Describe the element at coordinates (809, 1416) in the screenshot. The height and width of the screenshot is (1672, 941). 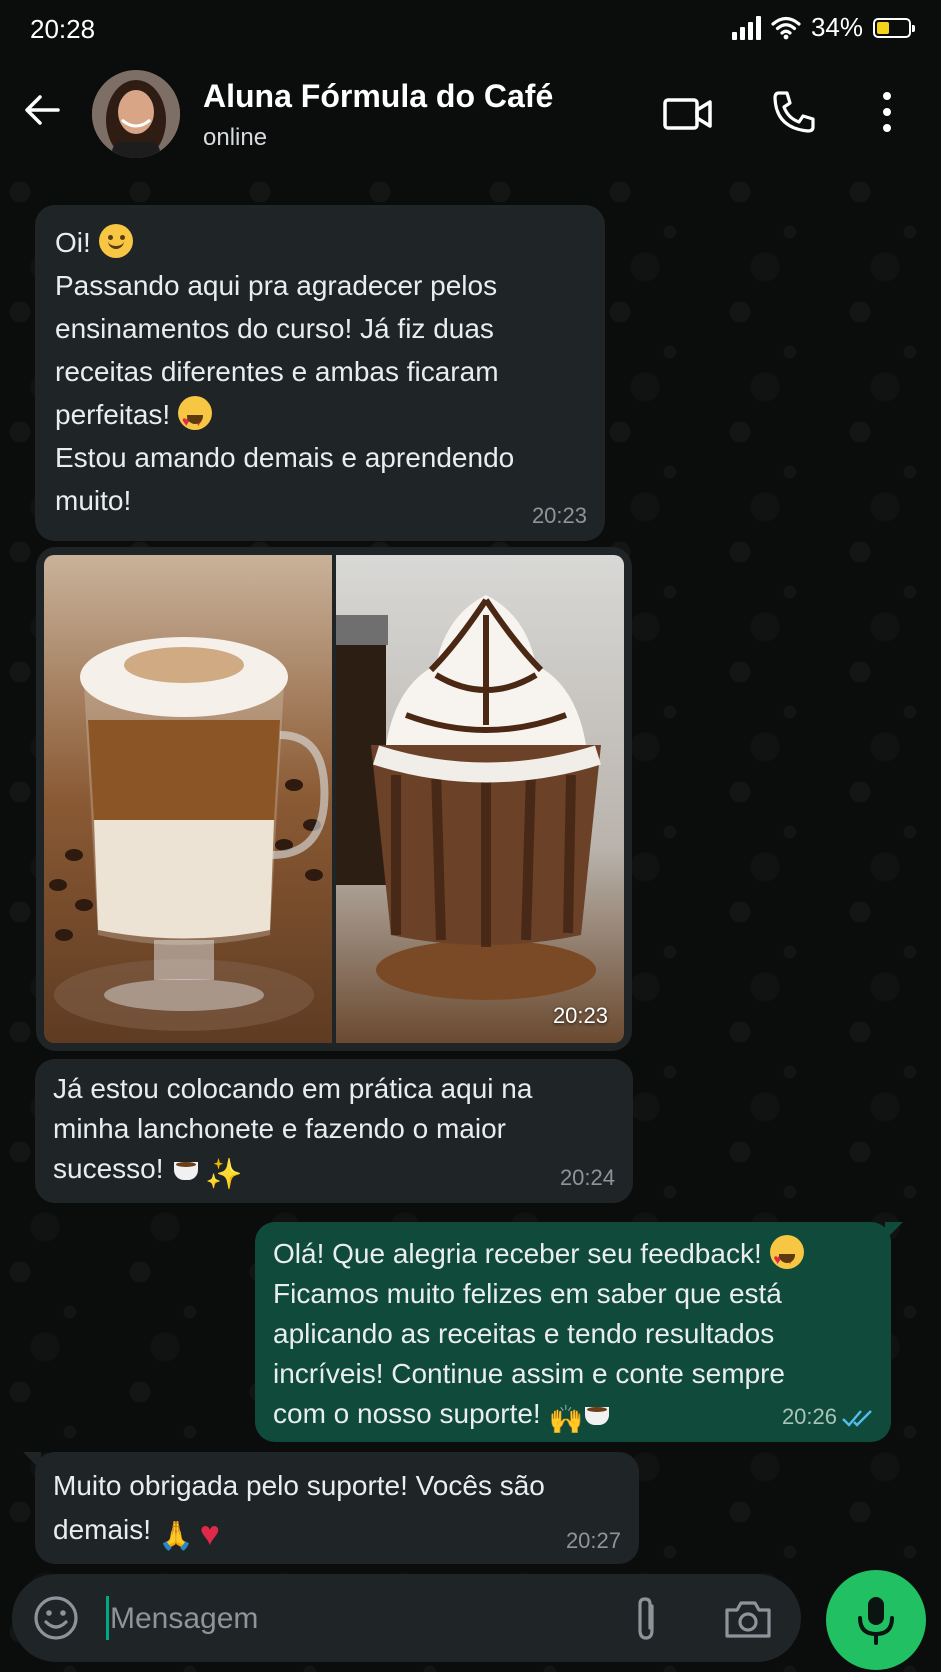
I see `message-time: 20:26` at that location.